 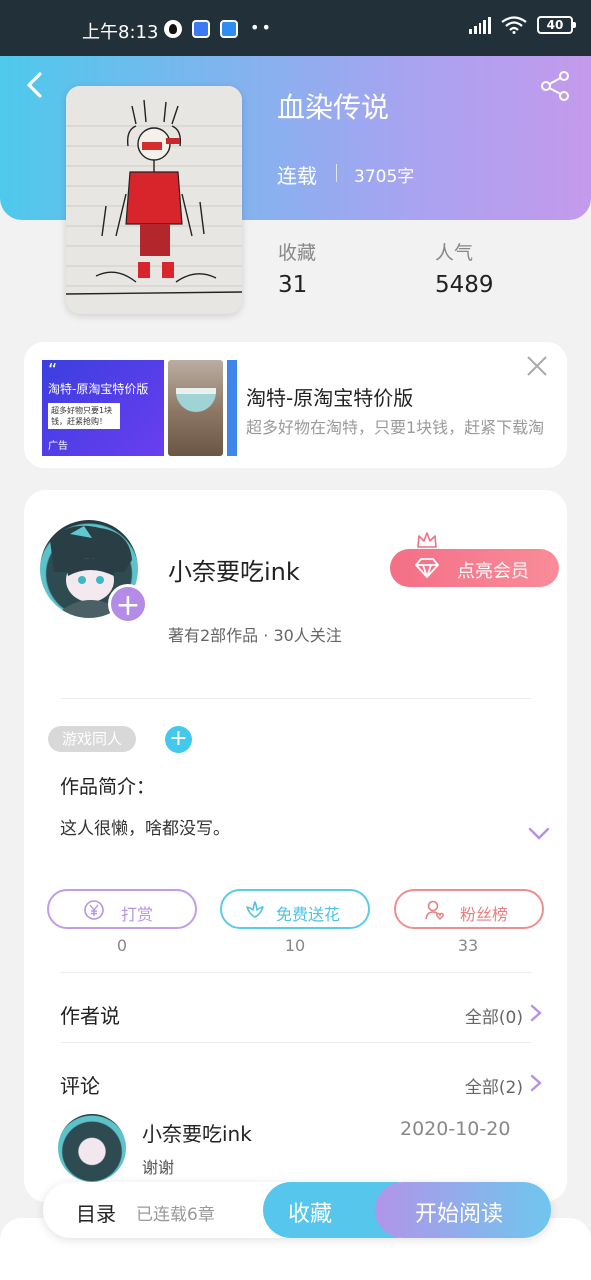 I want to click on qq-app-icon, so click(x=173, y=29).